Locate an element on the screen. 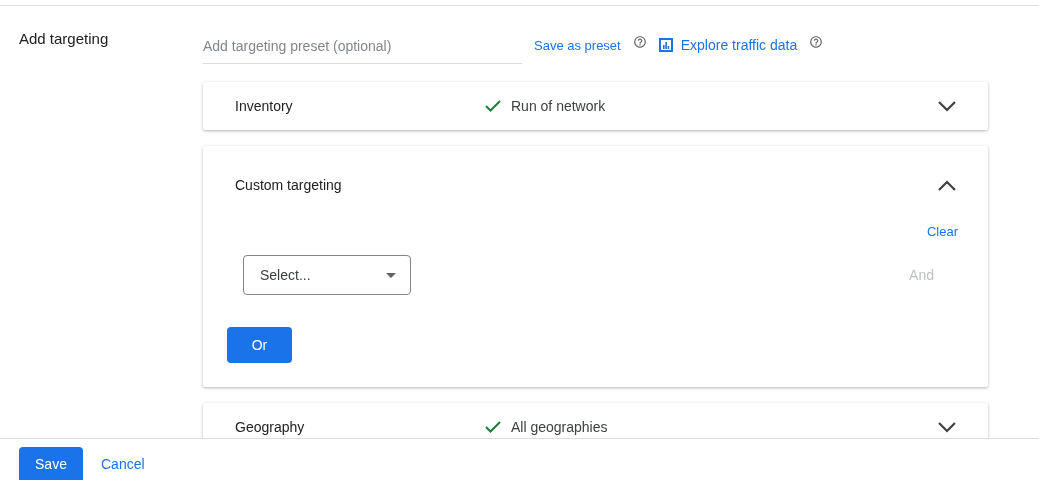 The height and width of the screenshot is (480, 1039). save-preset-link: Save as preset is located at coordinates (577, 45).